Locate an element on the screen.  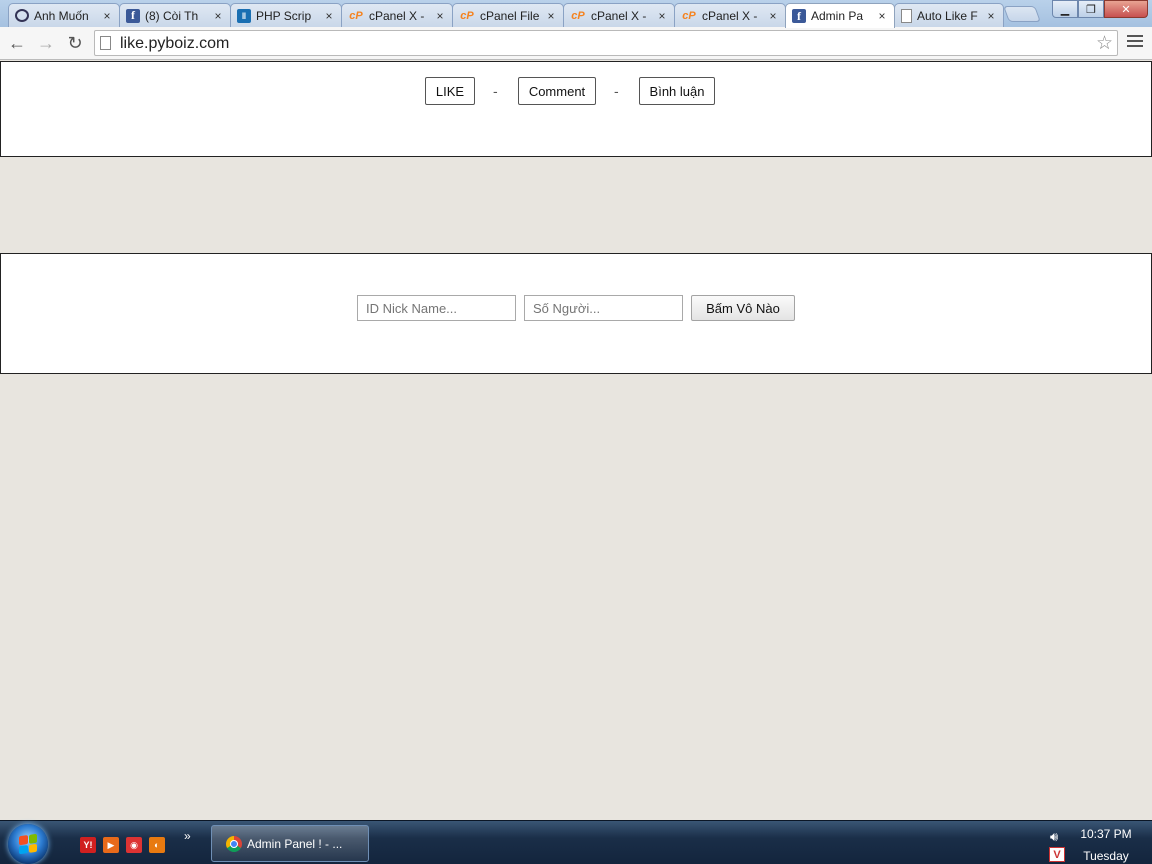
restore-button: ❐ is located at coordinates (1091, 9).